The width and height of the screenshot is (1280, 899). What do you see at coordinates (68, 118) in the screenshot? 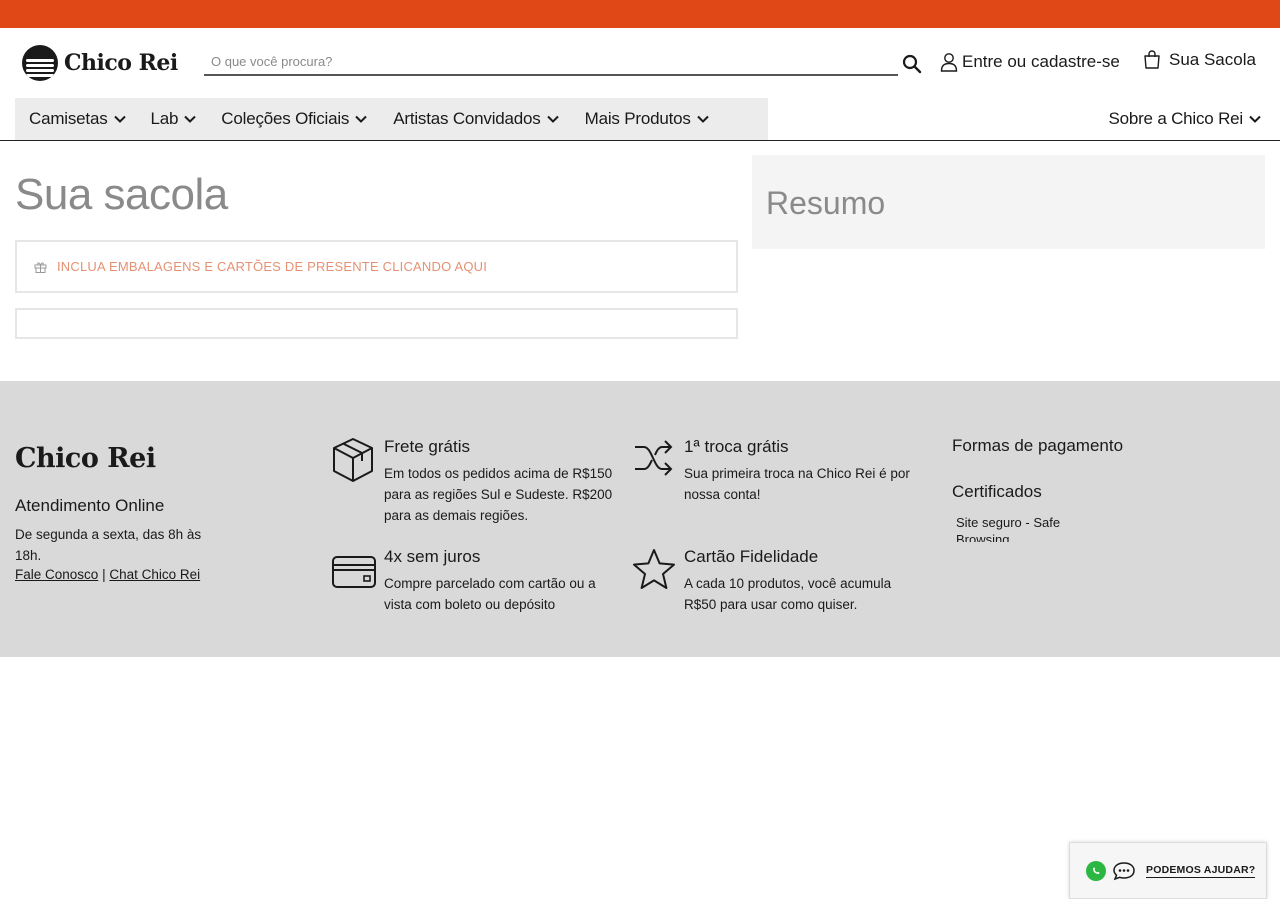
I see `nav-item-label: Camisetas` at bounding box center [68, 118].